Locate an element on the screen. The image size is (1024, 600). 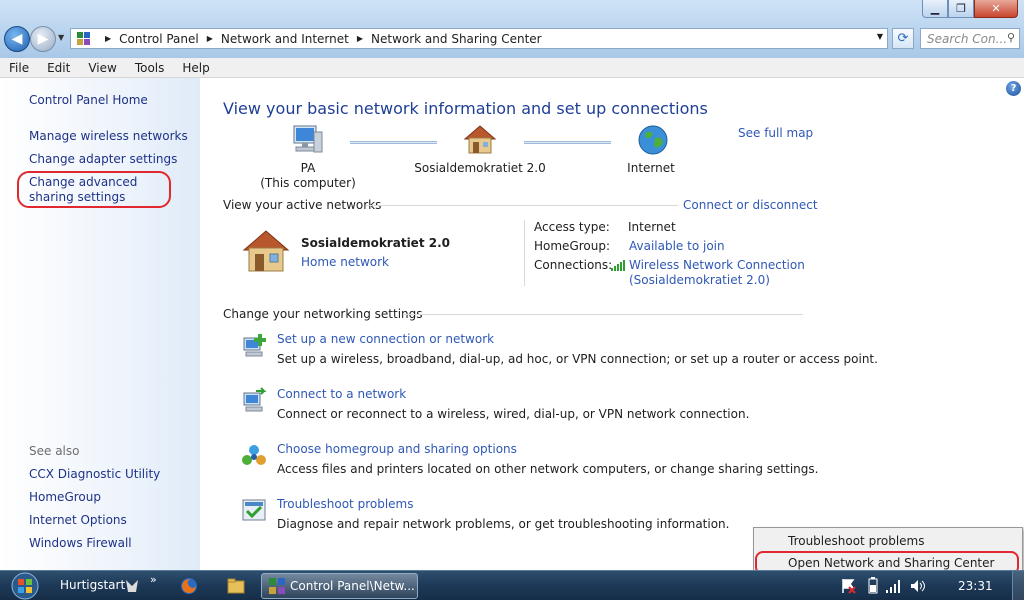
home-network-icon is located at coordinates (480, 139).